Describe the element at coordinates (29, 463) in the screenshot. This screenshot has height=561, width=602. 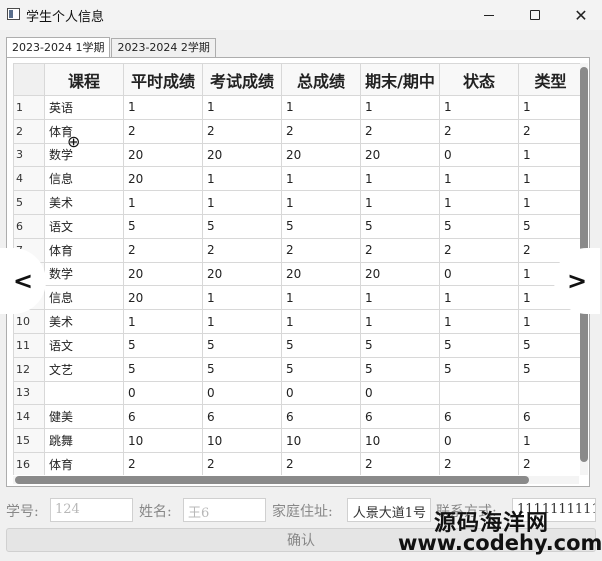
I see `row-number: 16` at that location.